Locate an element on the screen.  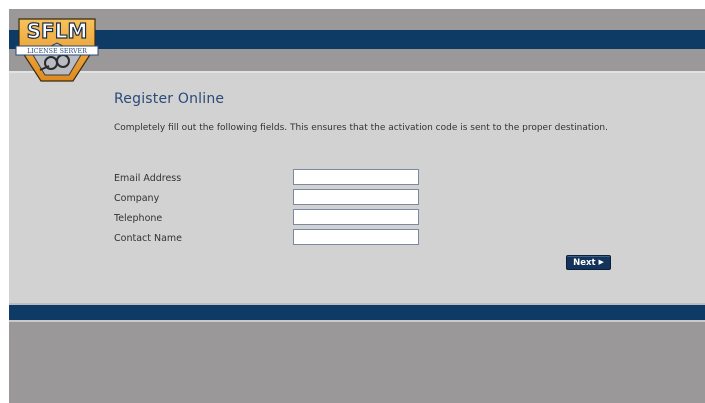
contact-name-field is located at coordinates (356, 237).